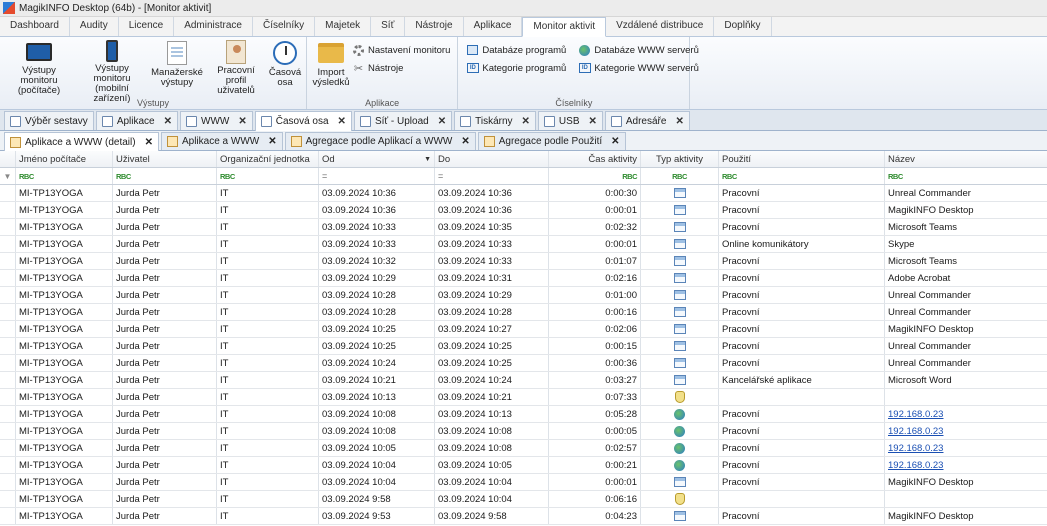 This screenshot has width=1047, height=526. I want to click on column-header: Typ aktivity, so click(680, 159).